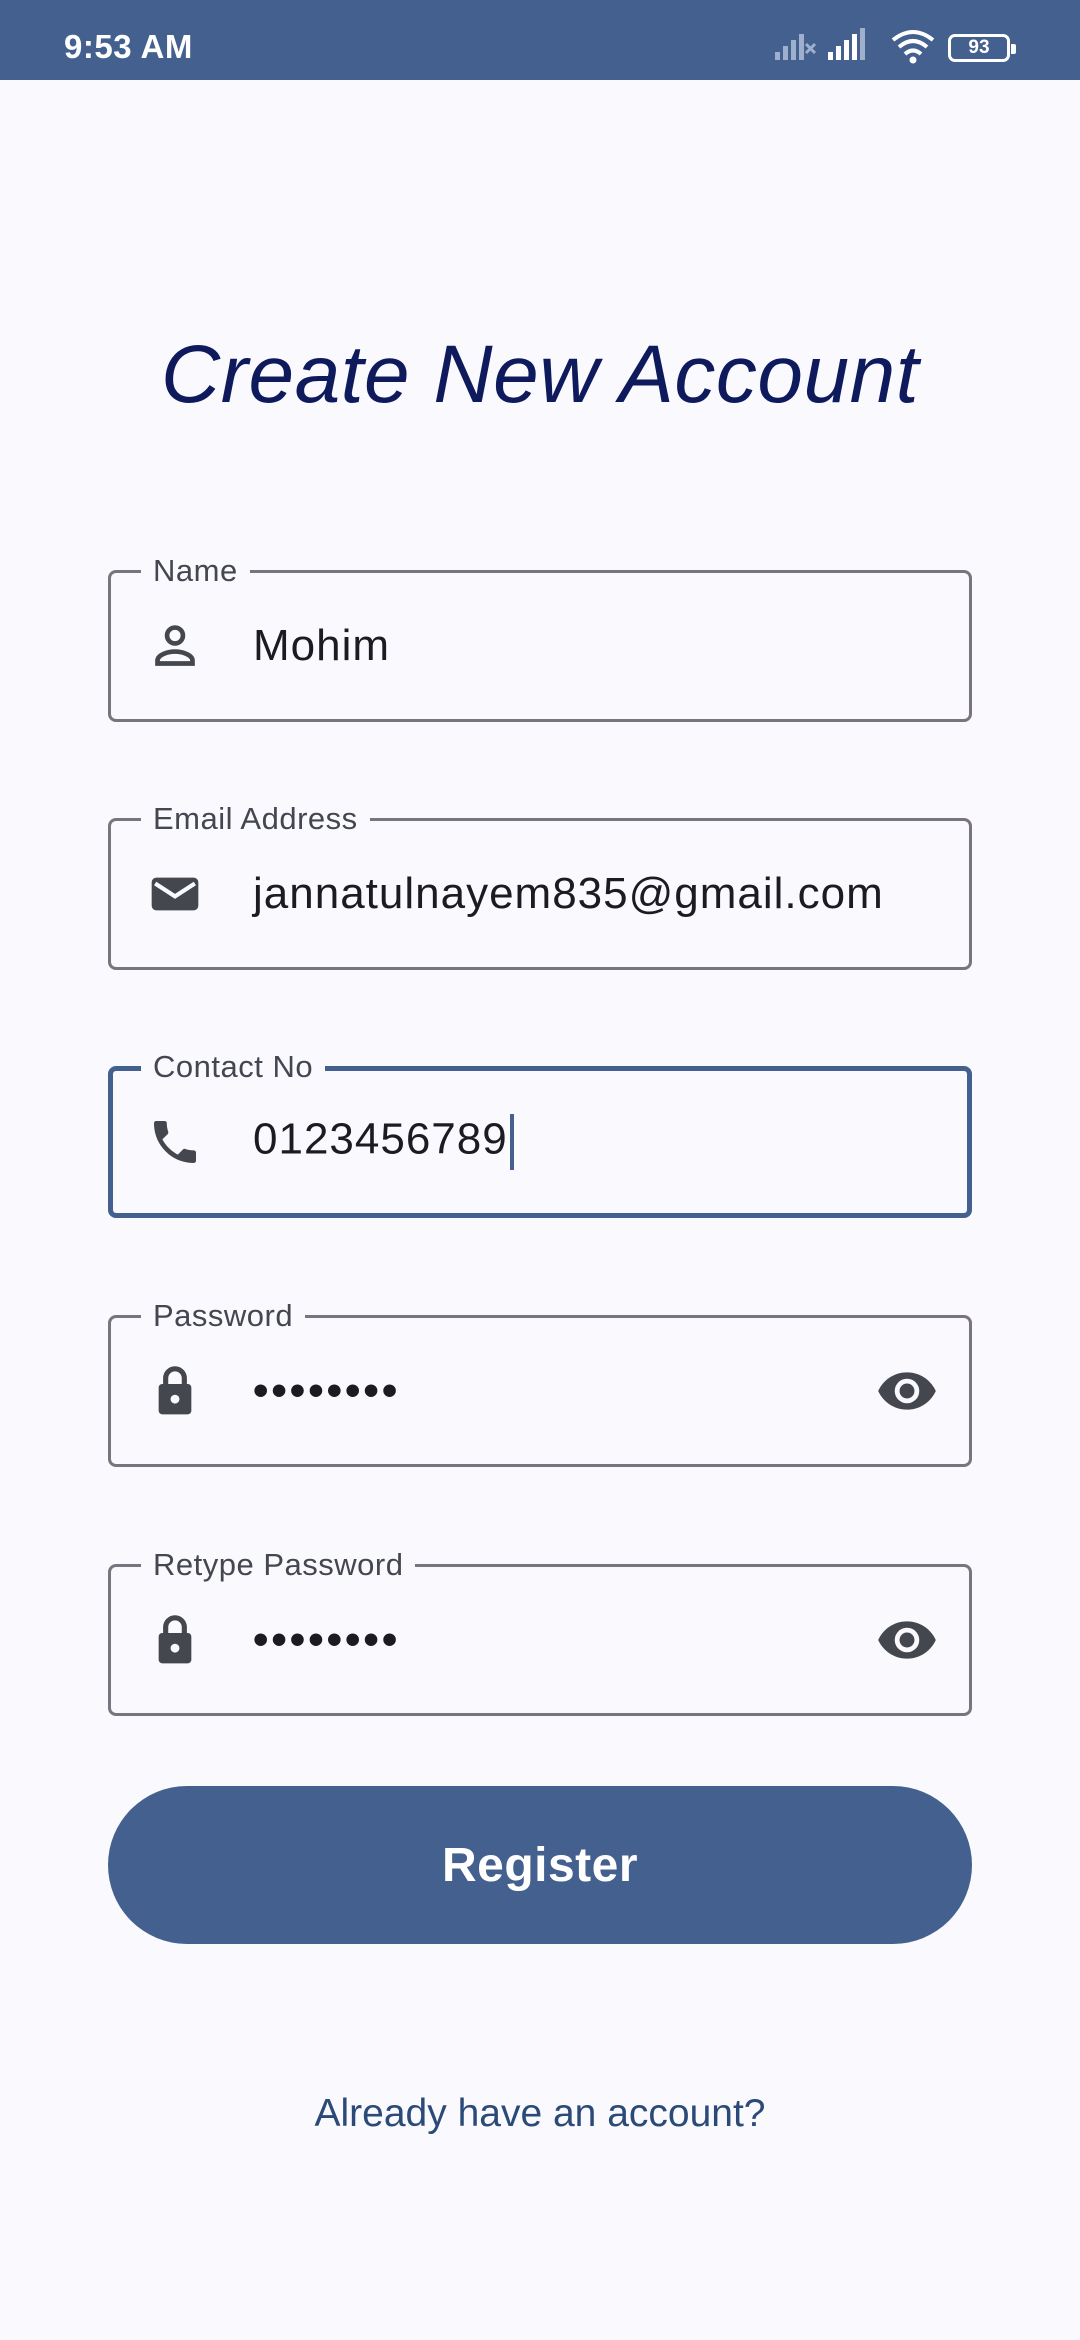 The height and width of the screenshot is (2340, 1080). Describe the element at coordinates (175, 1142) in the screenshot. I see `phone-icon` at that location.